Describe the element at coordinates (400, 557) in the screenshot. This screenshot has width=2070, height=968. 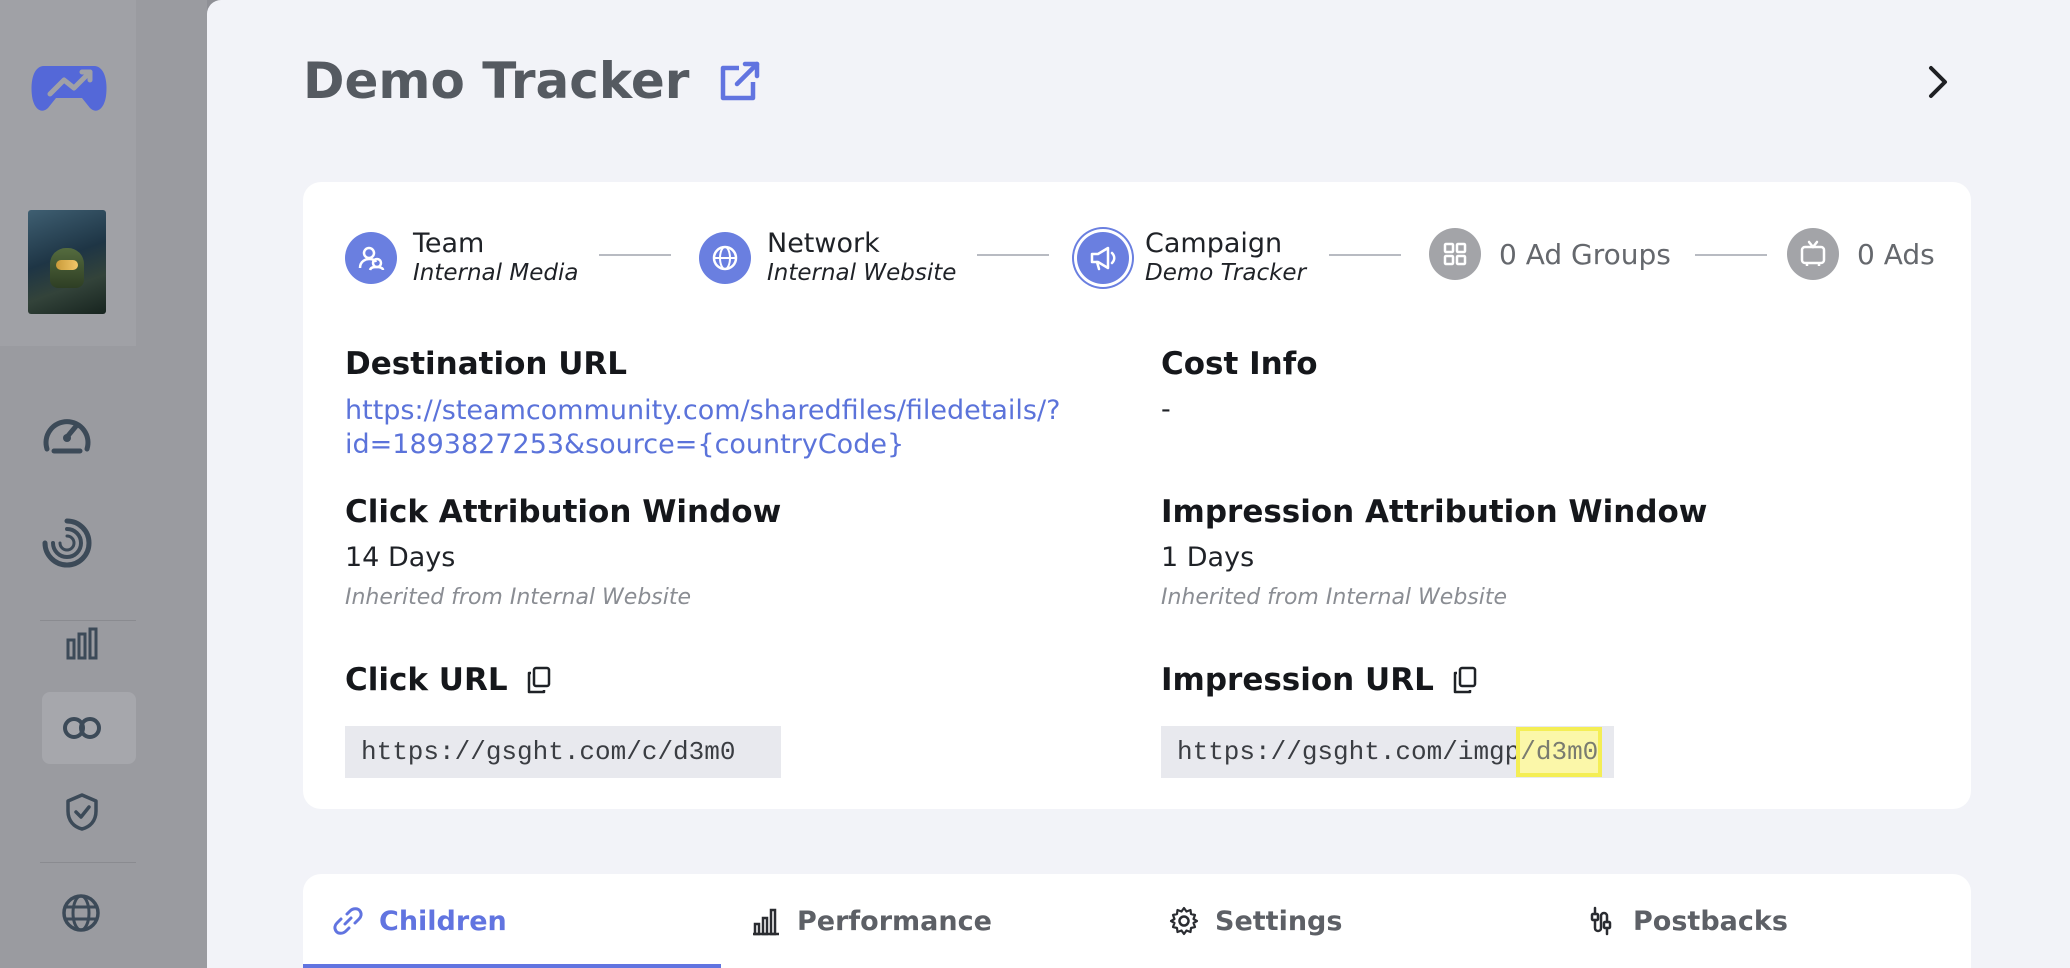
I see `click-attribution-value: 14 Days` at that location.